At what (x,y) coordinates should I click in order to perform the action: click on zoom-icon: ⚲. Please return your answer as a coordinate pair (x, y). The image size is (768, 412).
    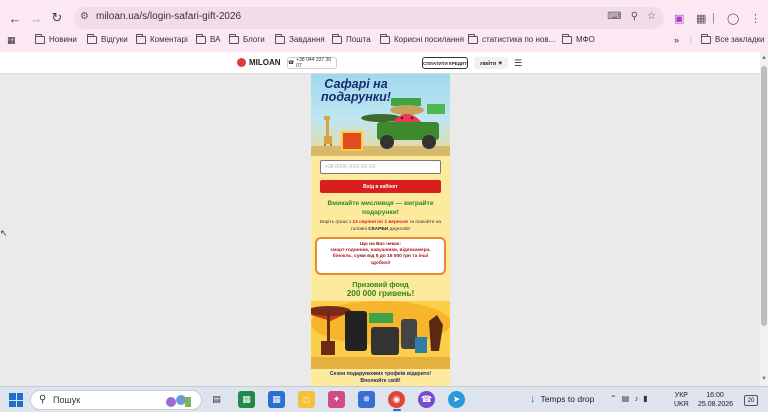
    Looking at the image, I should click on (634, 16).